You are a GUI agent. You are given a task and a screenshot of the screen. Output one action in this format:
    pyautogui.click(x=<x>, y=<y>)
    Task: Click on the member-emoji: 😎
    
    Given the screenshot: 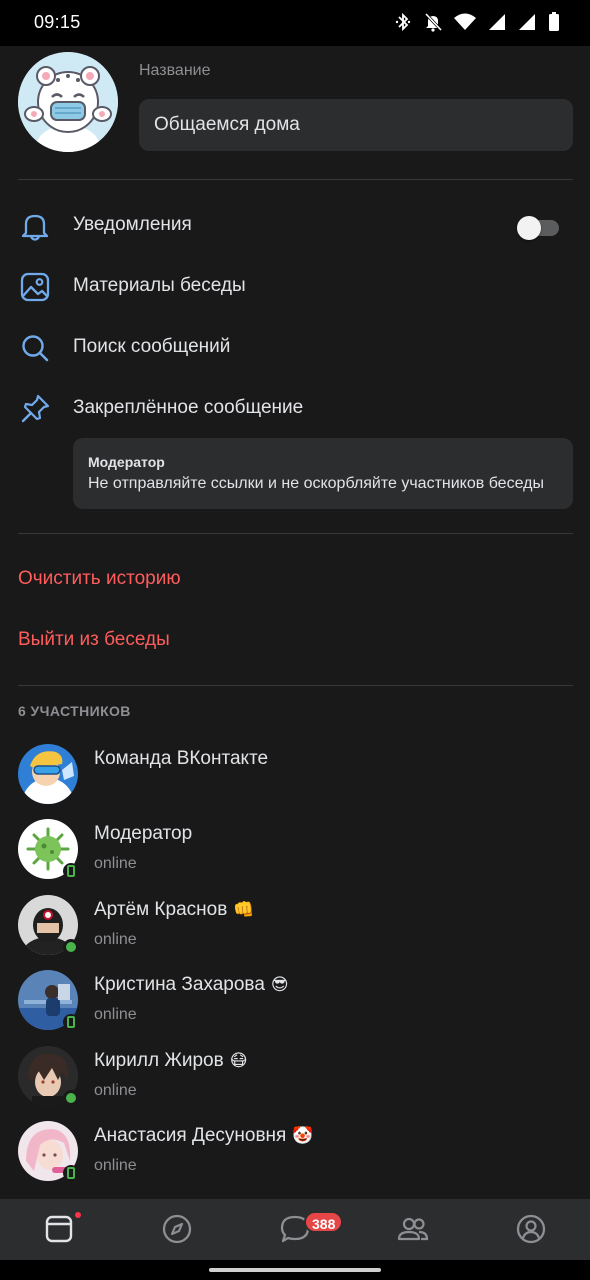 What is the action you would take?
    pyautogui.click(x=279, y=984)
    